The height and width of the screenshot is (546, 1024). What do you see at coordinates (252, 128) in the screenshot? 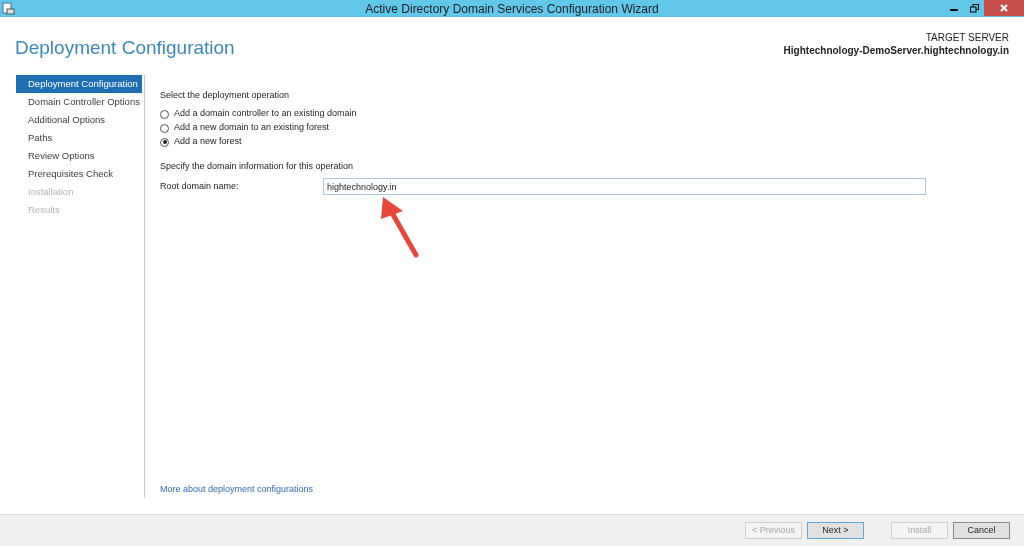
I see `radio-label: Add a new domain to an existing forest` at bounding box center [252, 128].